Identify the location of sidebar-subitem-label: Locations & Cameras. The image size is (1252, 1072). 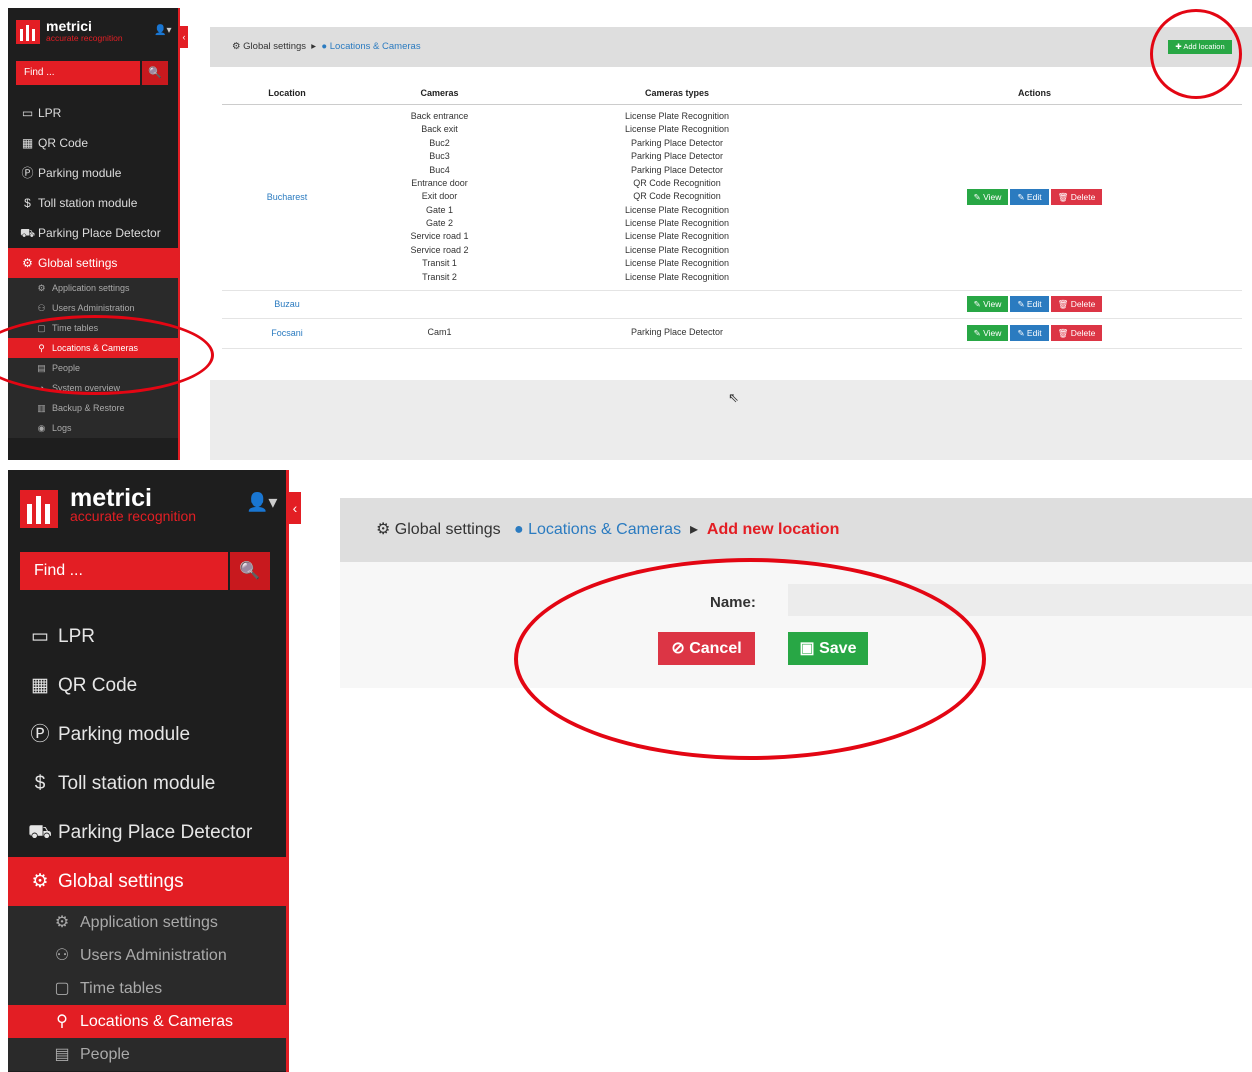
(156, 1021).